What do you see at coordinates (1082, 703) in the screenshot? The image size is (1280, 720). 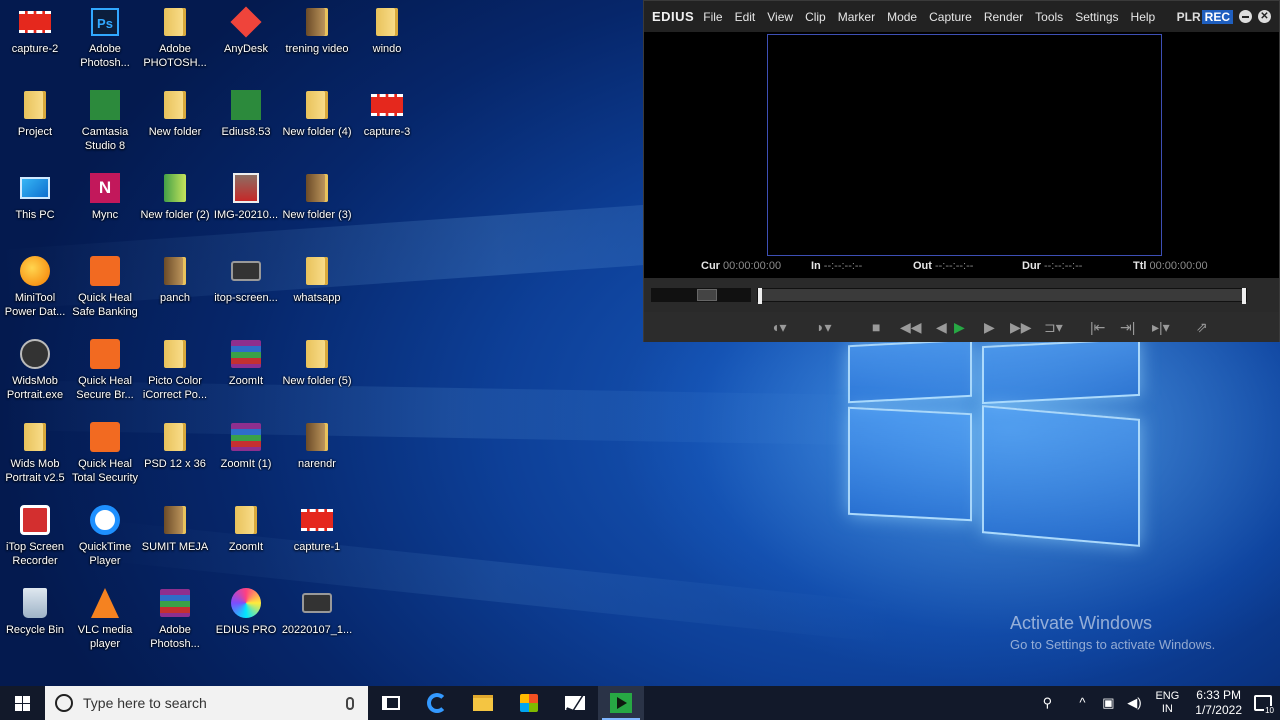 I see `show-hidden-icons-chevron-icon: ^` at bounding box center [1082, 703].